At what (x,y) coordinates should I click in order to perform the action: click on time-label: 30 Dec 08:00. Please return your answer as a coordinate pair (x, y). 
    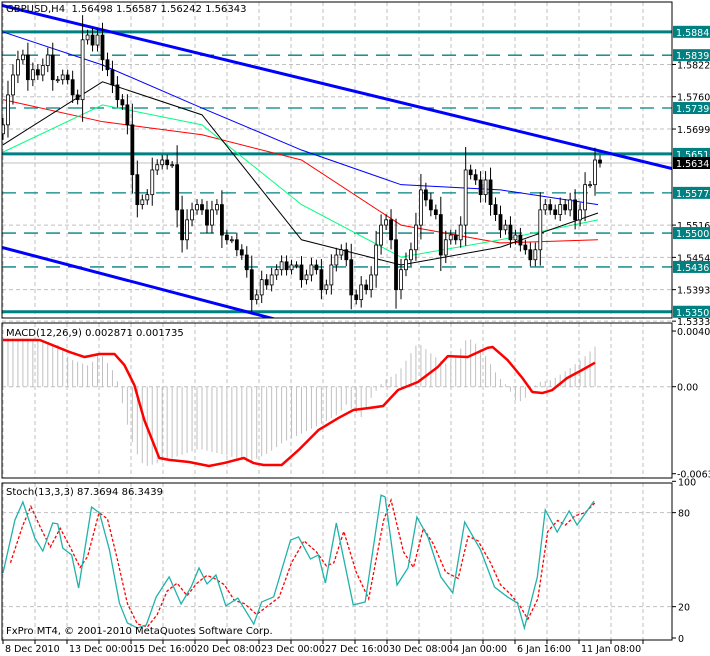
    Looking at the image, I should click on (421, 649).